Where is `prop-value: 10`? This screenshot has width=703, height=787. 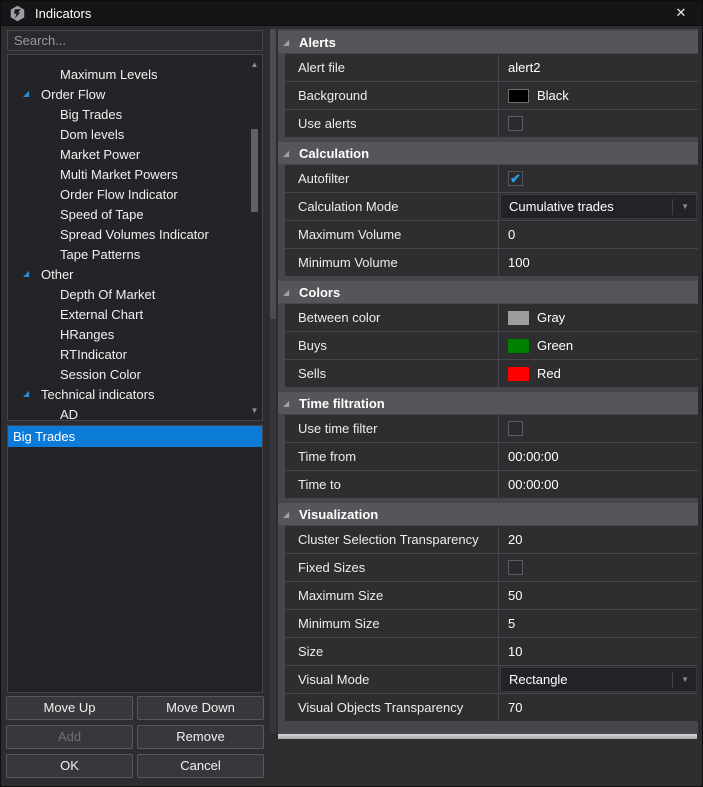
prop-value: 10 is located at coordinates (598, 651).